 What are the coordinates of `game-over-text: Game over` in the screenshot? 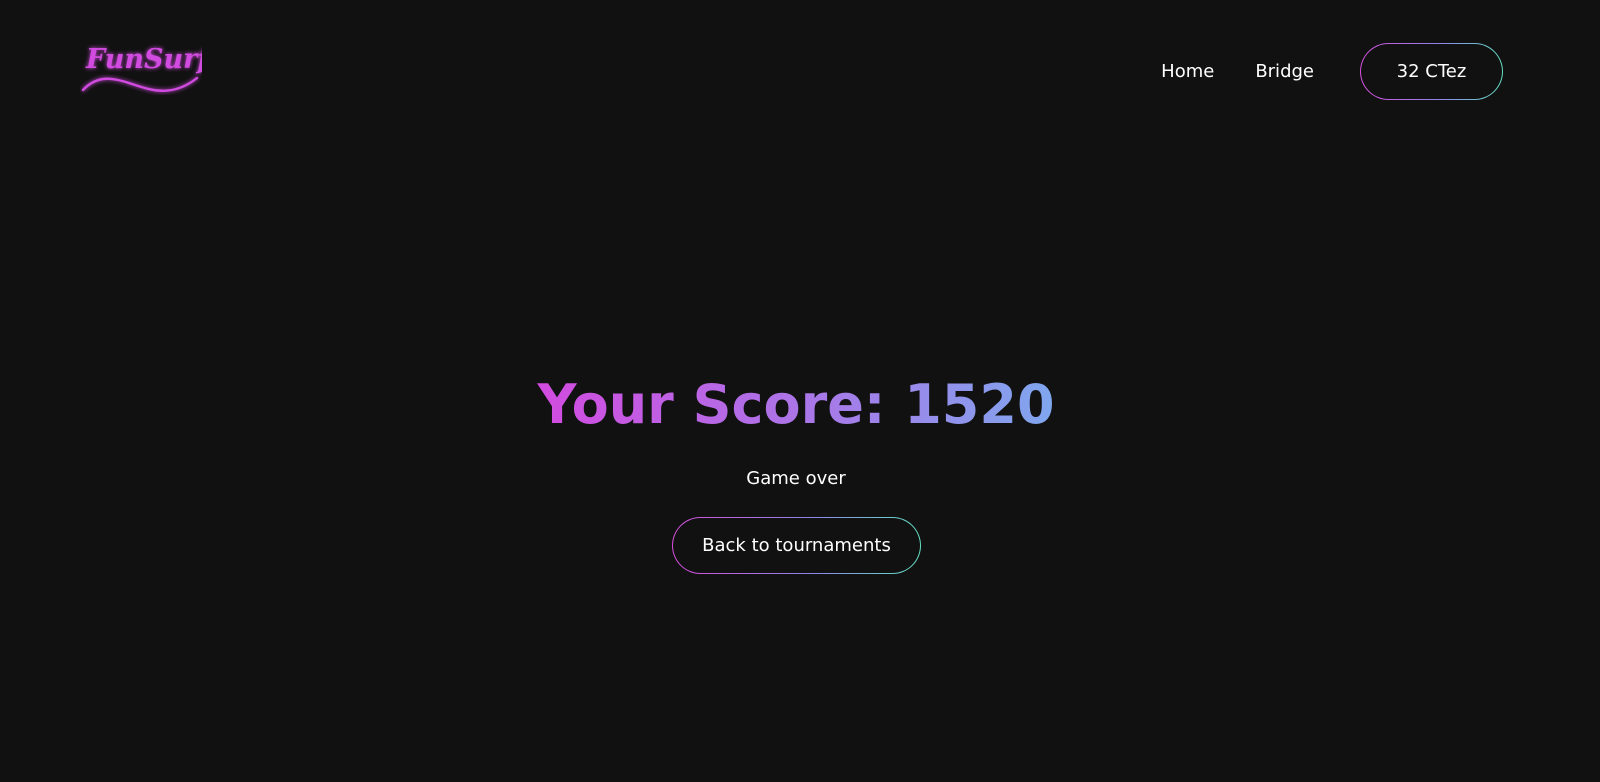 It's located at (796, 478).